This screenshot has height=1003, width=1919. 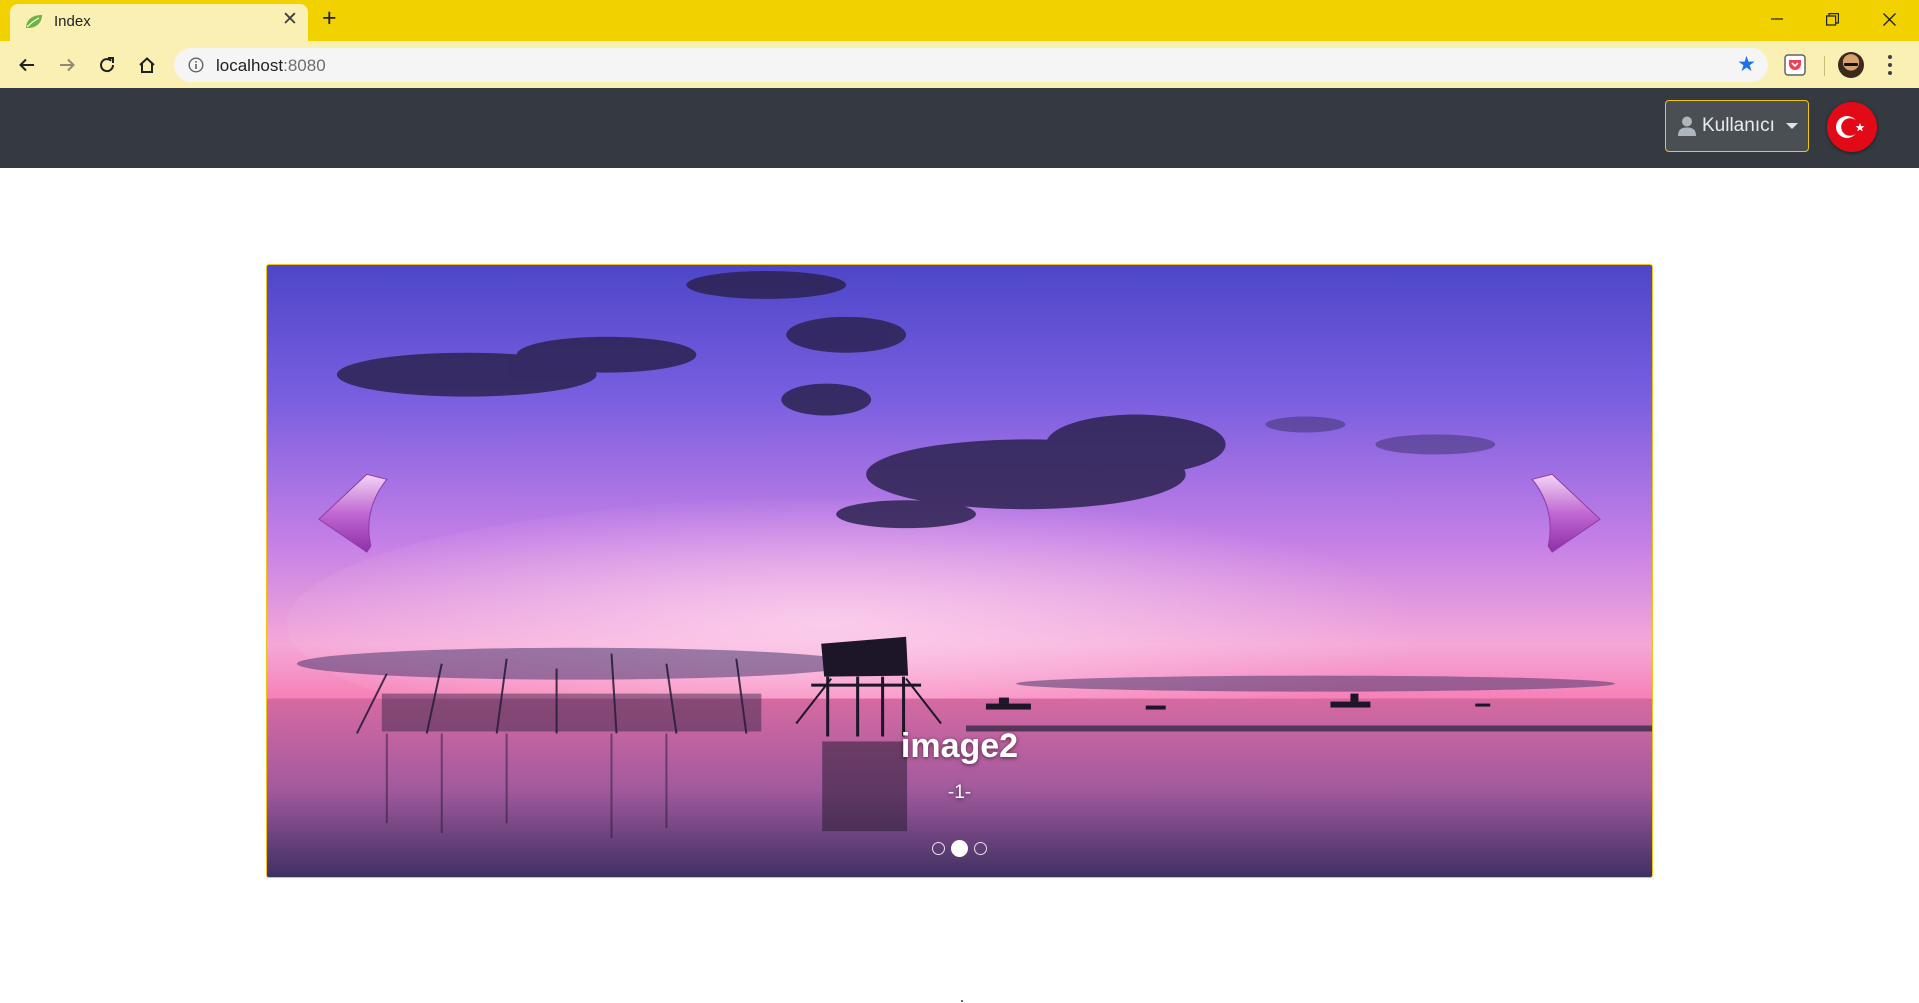 I want to click on carousel-indicator-active, so click(x=959, y=848).